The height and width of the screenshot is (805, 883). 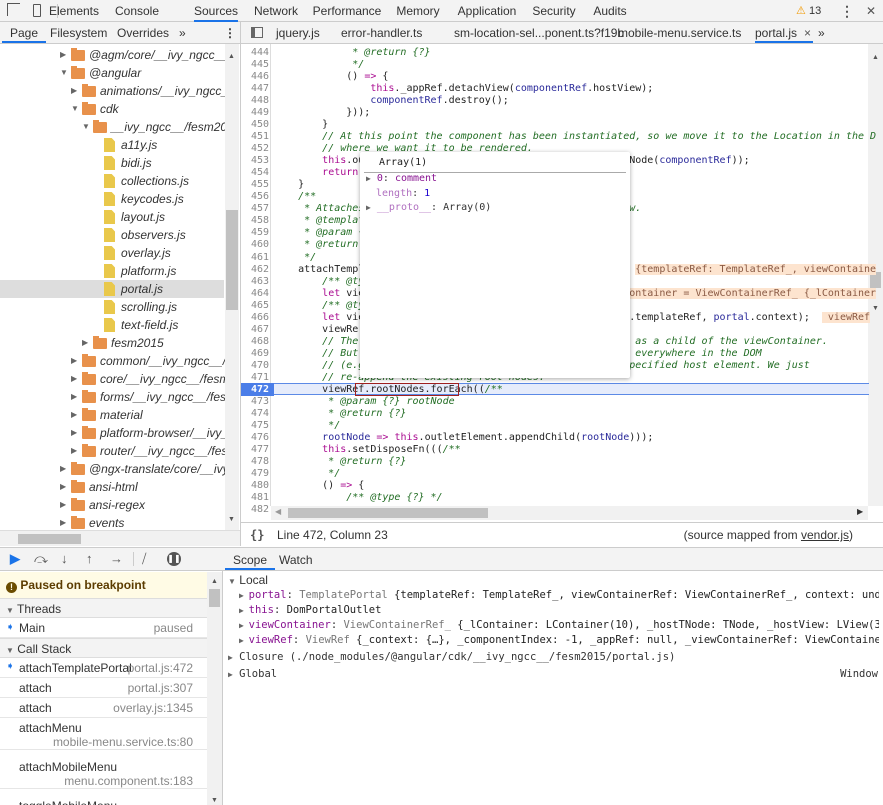 I want to click on line-number: 477, so click(x=255, y=450).